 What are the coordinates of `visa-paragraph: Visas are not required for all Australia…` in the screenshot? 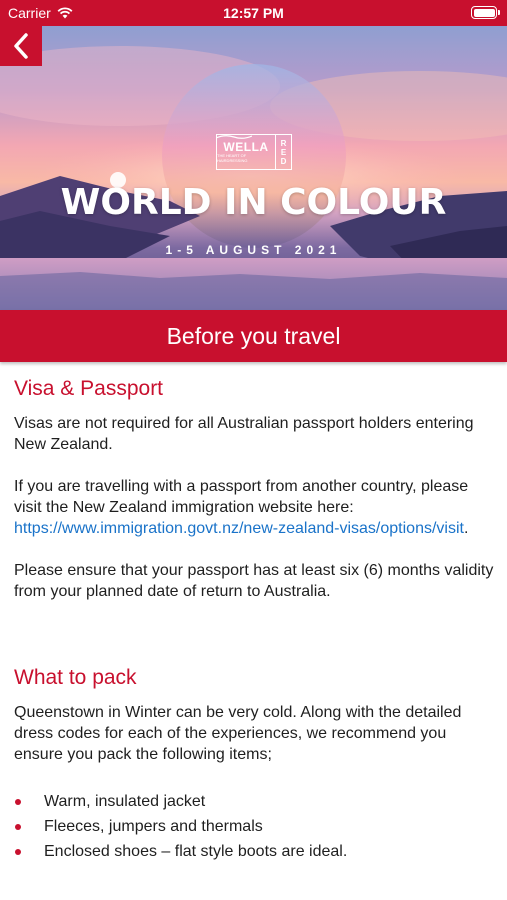 It's located at (244, 434).